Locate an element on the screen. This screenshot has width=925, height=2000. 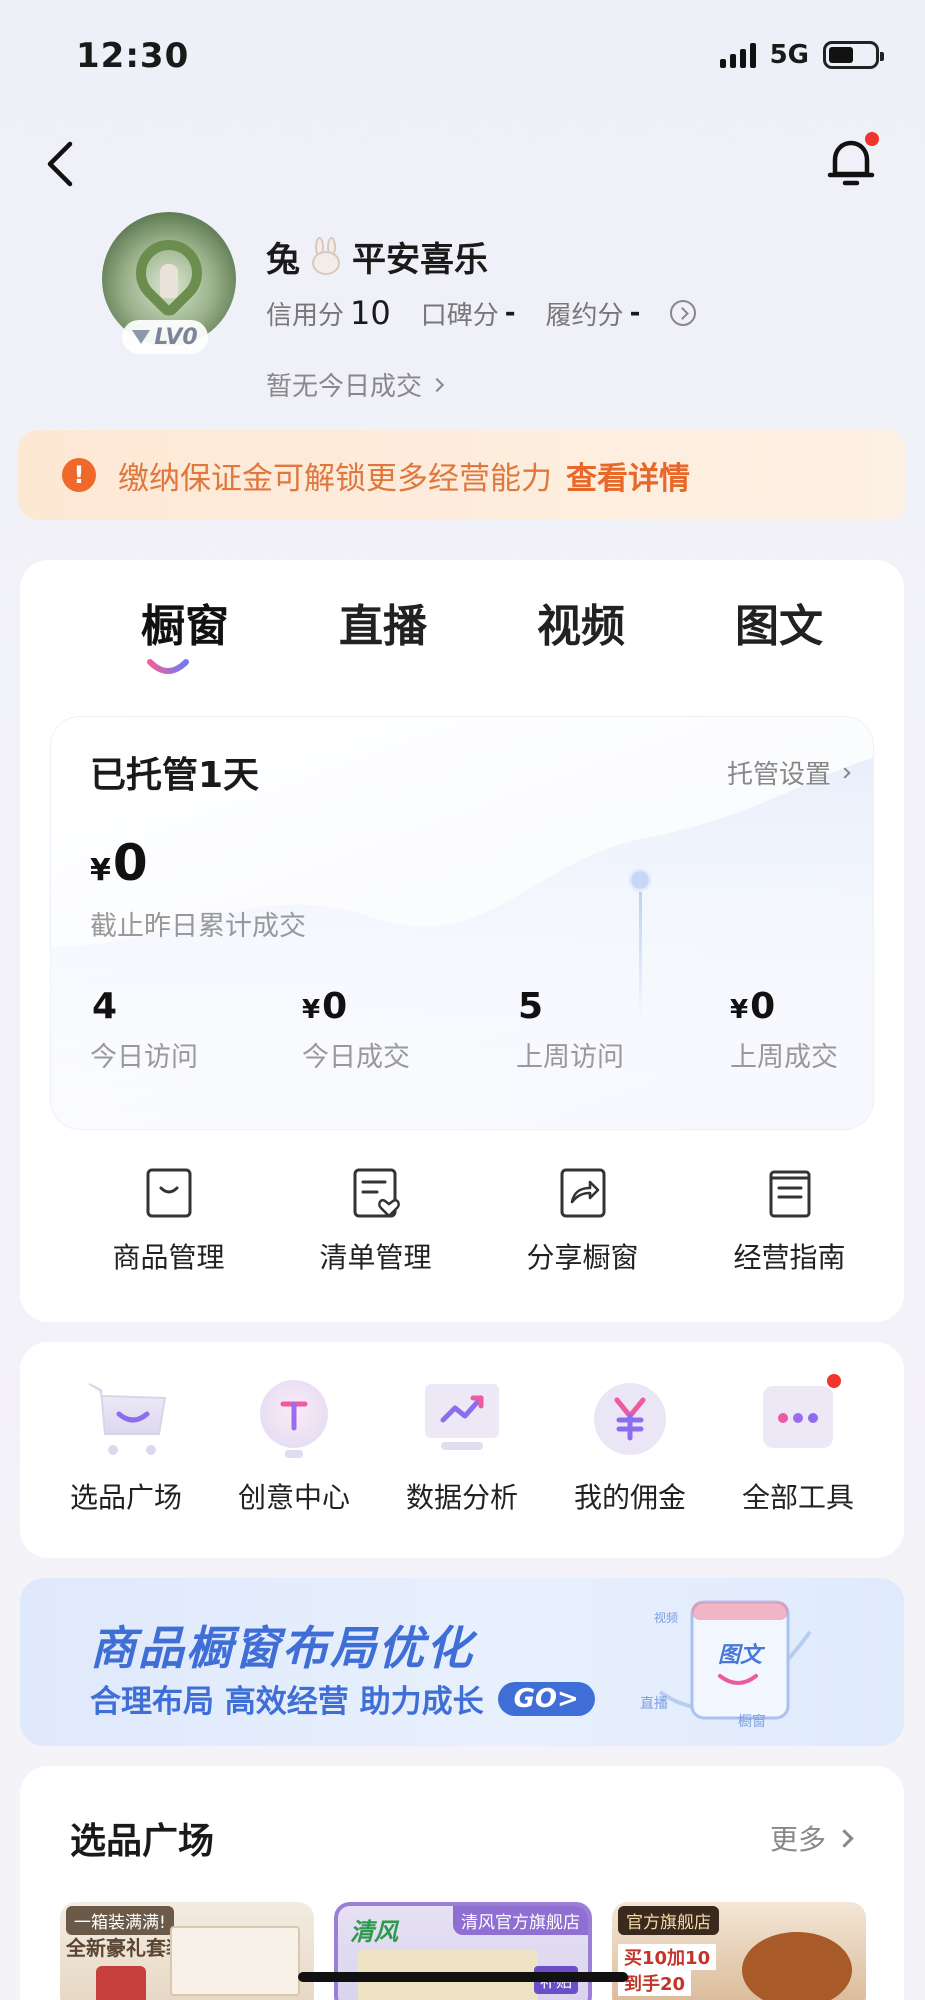
window-tools: 商品管理 清单管理 分享橱窗 经营指南 is located at coordinates (462, 1221).